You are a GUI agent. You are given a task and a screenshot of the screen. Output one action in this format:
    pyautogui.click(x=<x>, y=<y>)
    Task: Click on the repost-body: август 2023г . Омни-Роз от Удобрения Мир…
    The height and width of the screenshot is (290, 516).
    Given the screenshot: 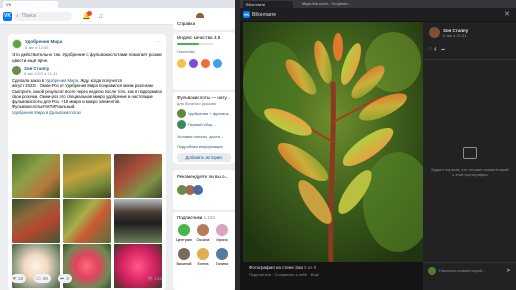 What is the action you would take?
    pyautogui.click(x=87, y=96)
    